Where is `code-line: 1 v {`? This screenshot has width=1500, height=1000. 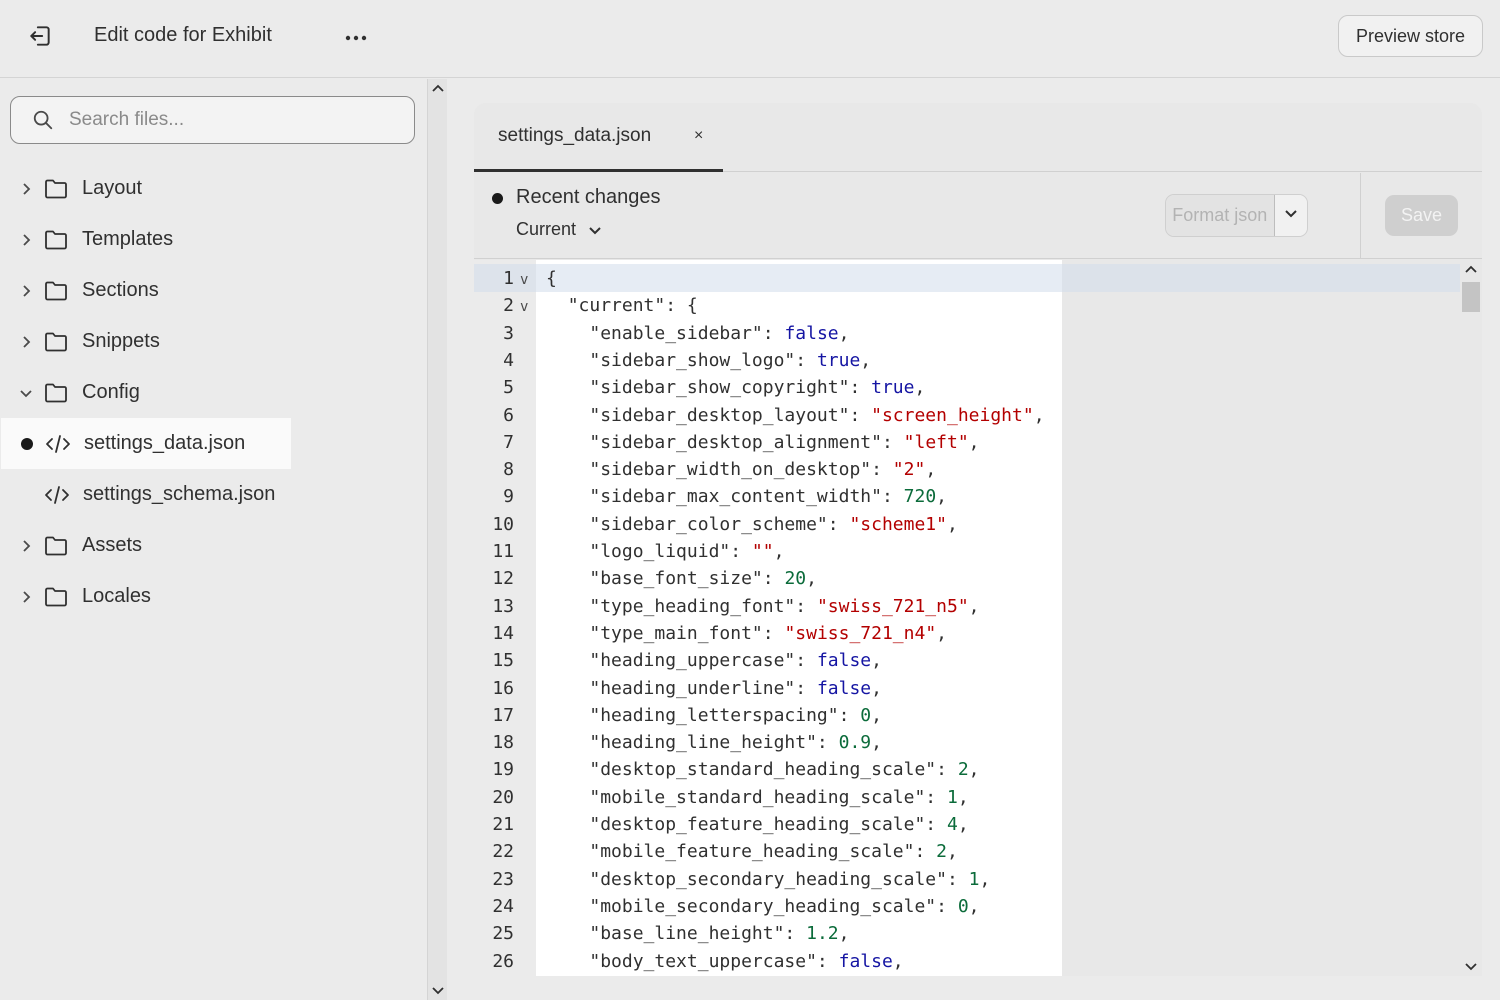 code-line: 1 v { is located at coordinates (964, 278).